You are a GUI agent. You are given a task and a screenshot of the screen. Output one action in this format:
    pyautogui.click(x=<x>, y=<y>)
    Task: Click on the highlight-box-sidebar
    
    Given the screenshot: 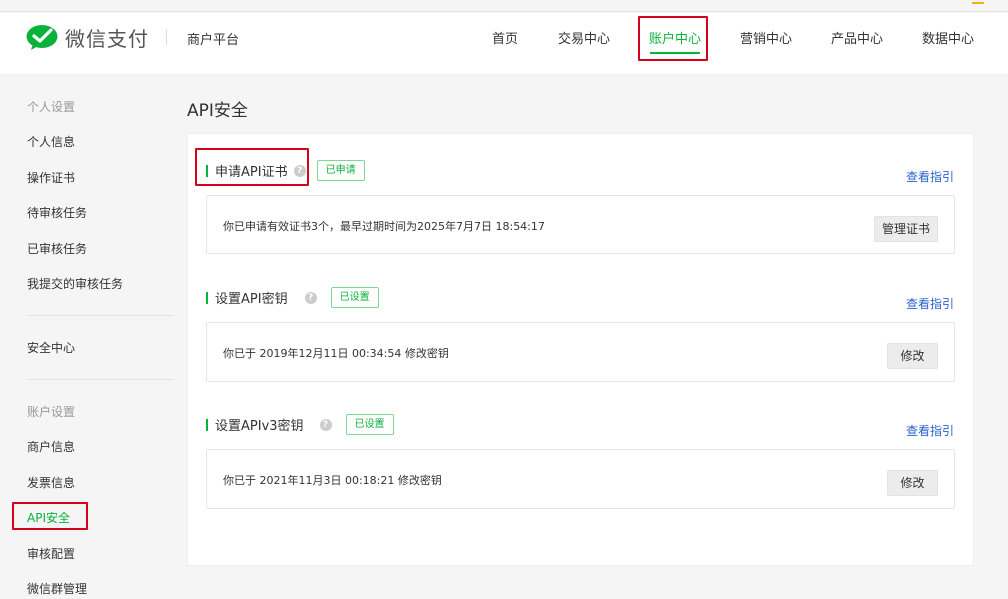 What is the action you would take?
    pyautogui.click(x=50, y=516)
    